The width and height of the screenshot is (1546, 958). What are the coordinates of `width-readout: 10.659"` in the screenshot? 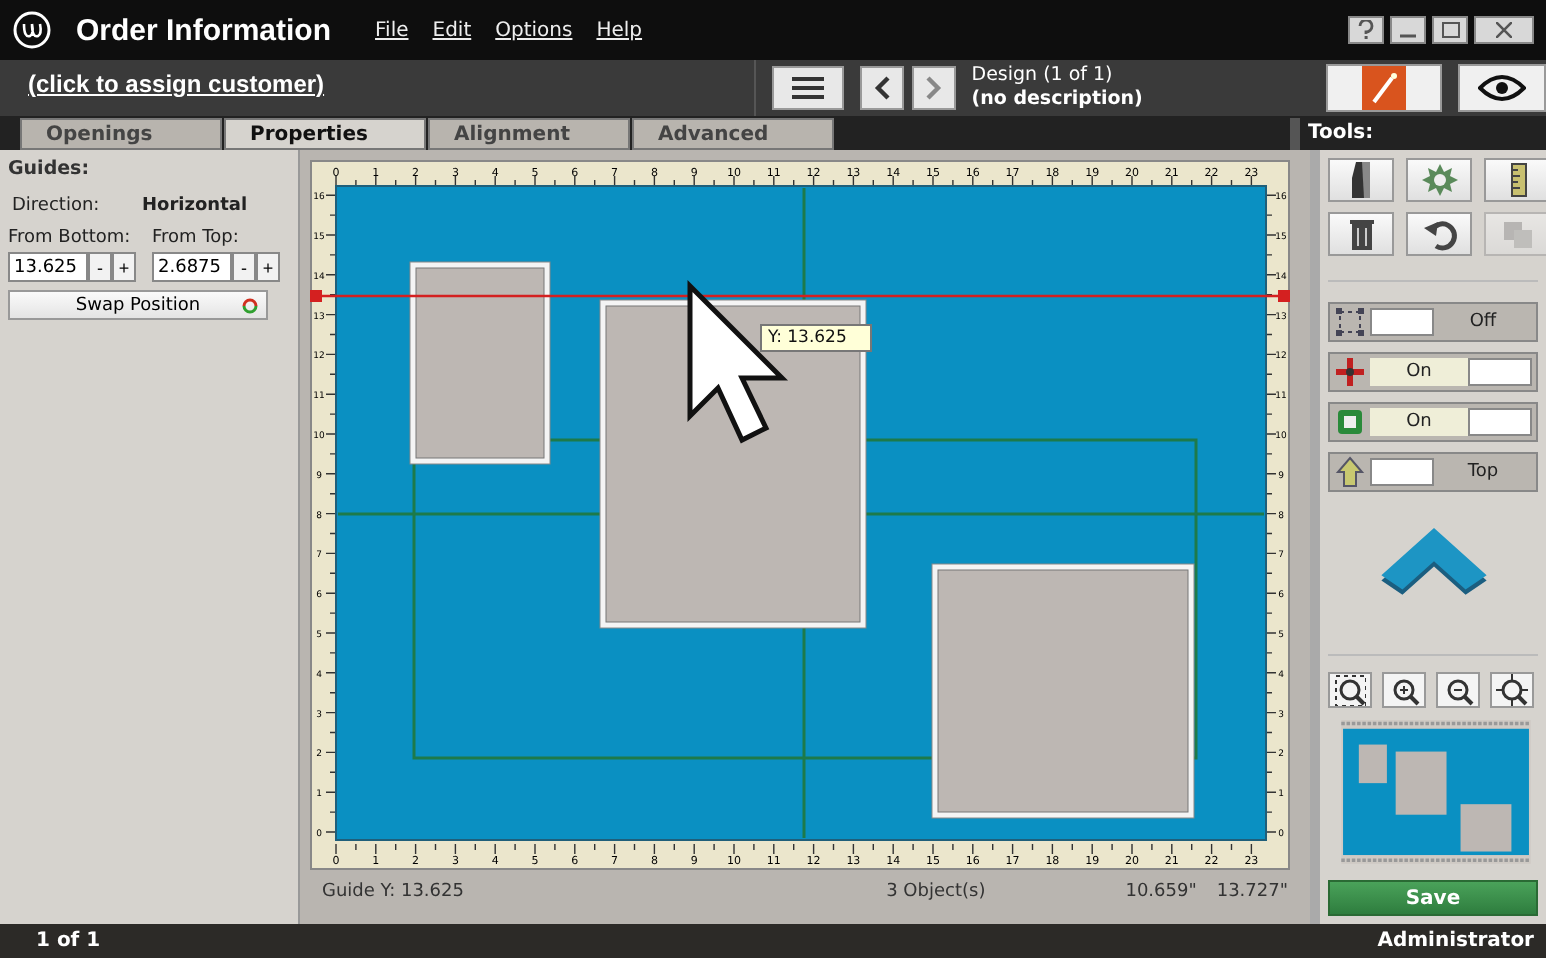 It's located at (1161, 892).